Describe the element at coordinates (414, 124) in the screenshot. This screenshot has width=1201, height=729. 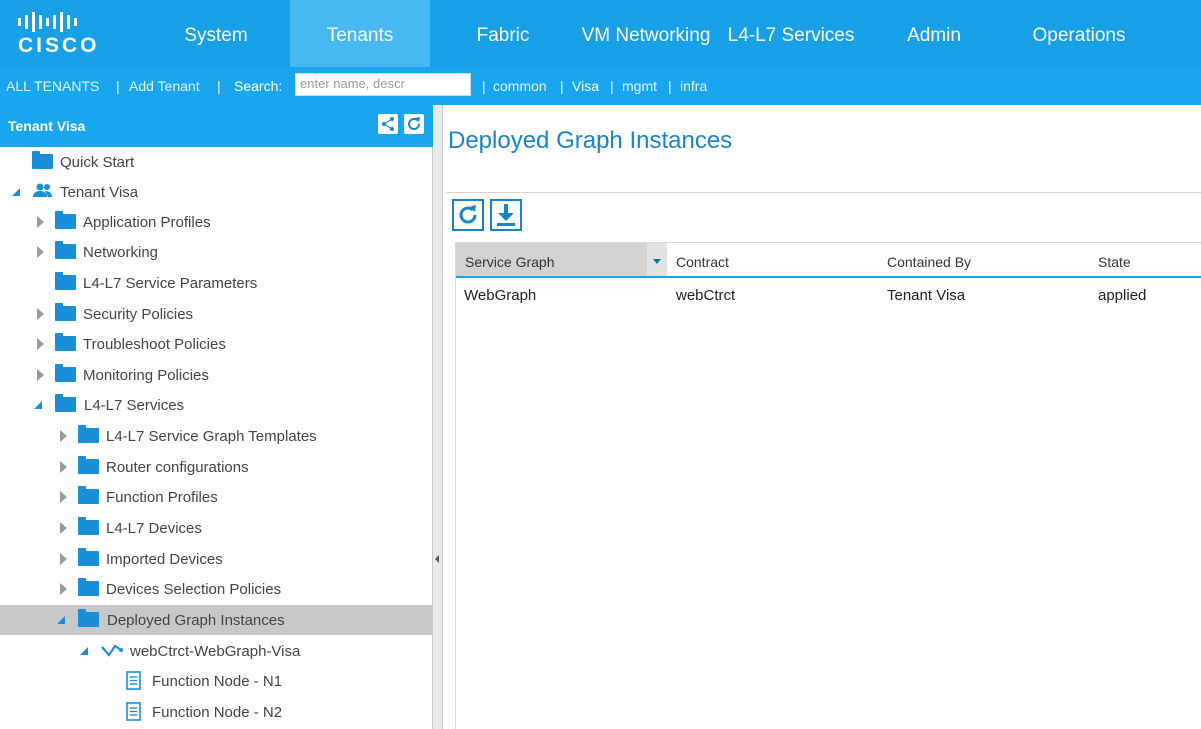
I see `refresh-icon` at that location.